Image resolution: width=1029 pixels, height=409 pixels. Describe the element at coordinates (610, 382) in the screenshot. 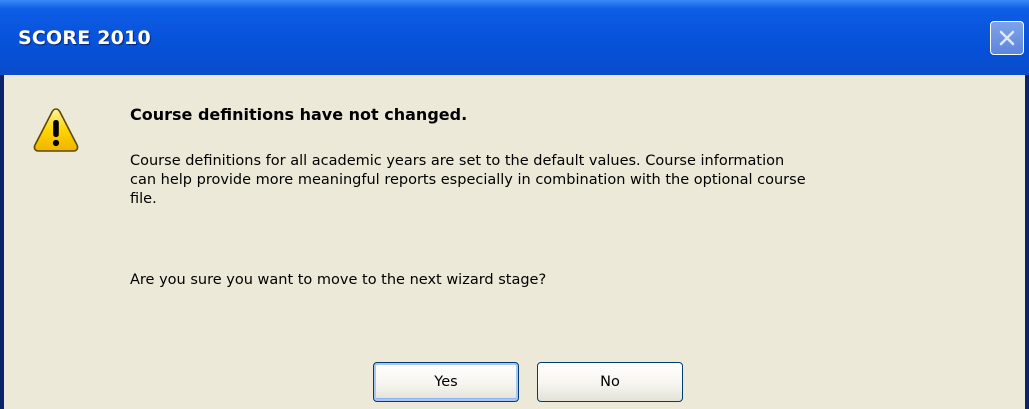

I see `no-button: No` at that location.